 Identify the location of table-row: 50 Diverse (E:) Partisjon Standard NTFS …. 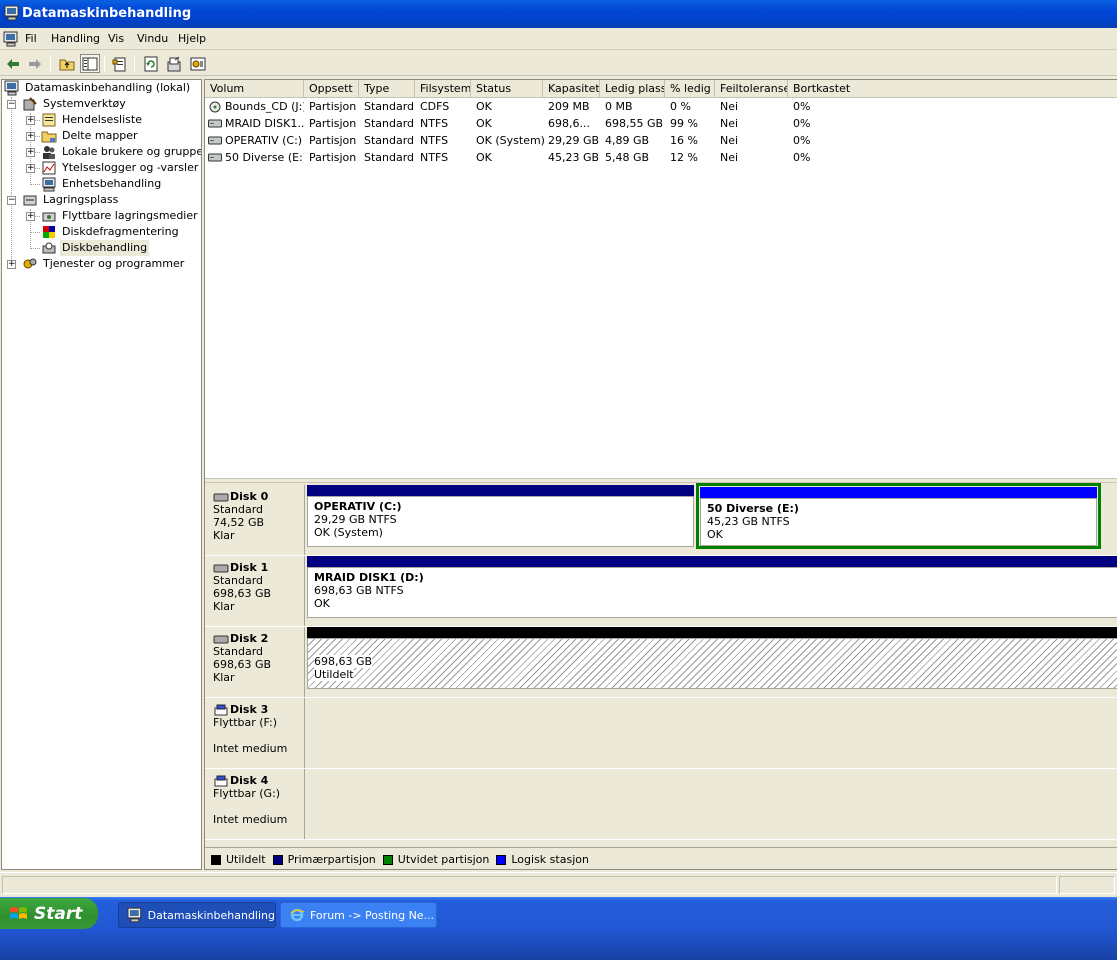
(661, 157).